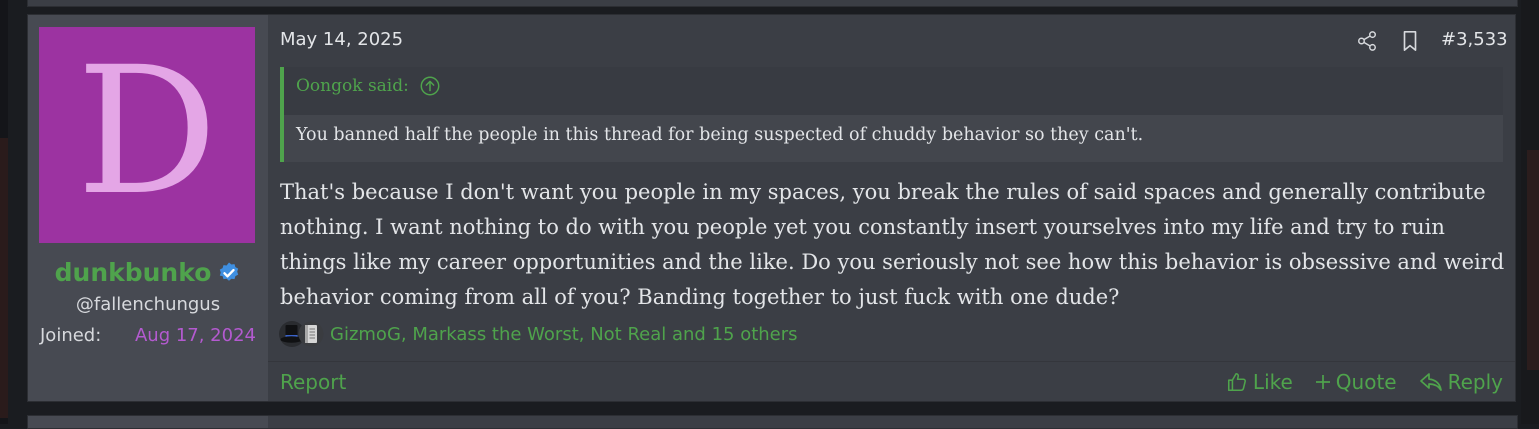 This screenshot has height=429, width=1539. Describe the element at coordinates (195, 335) in the screenshot. I see `joined-date: Aug 17, 2024` at that location.